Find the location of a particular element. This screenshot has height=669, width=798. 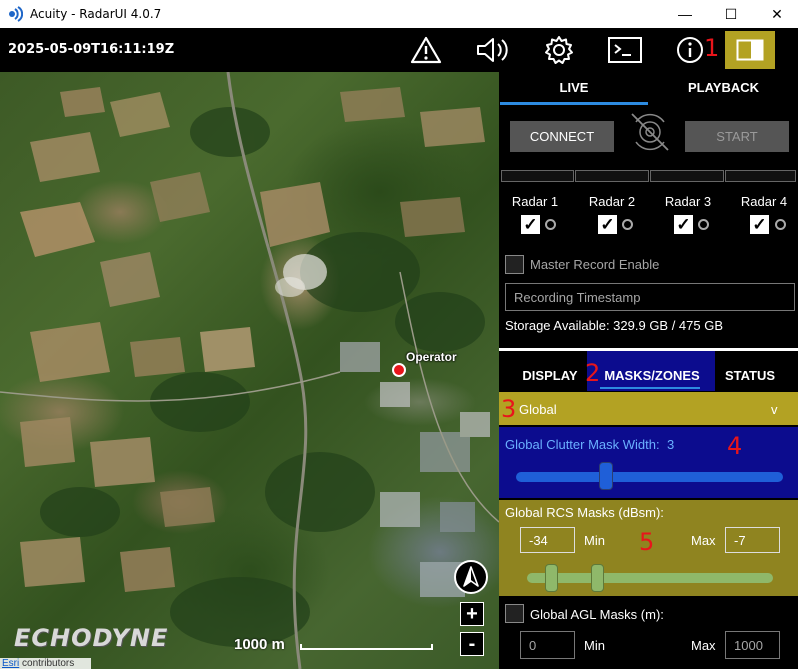

agl-max-input: 1000 is located at coordinates (752, 645).